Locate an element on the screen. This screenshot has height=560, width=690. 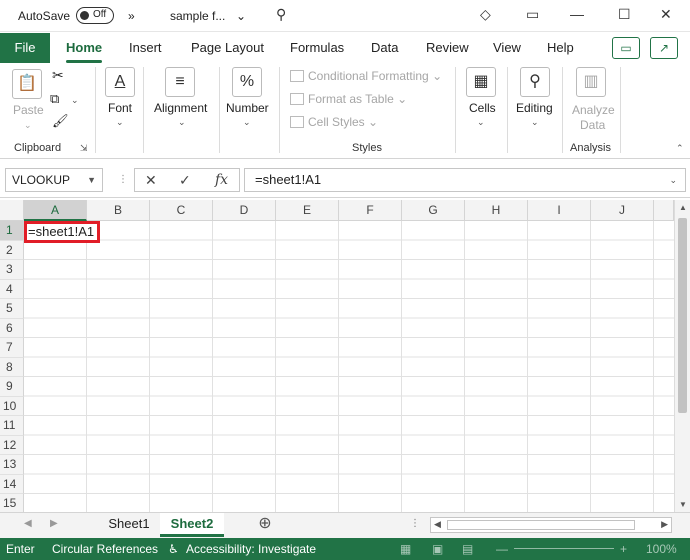
minimize-icon: — is located at coordinates (577, 14).